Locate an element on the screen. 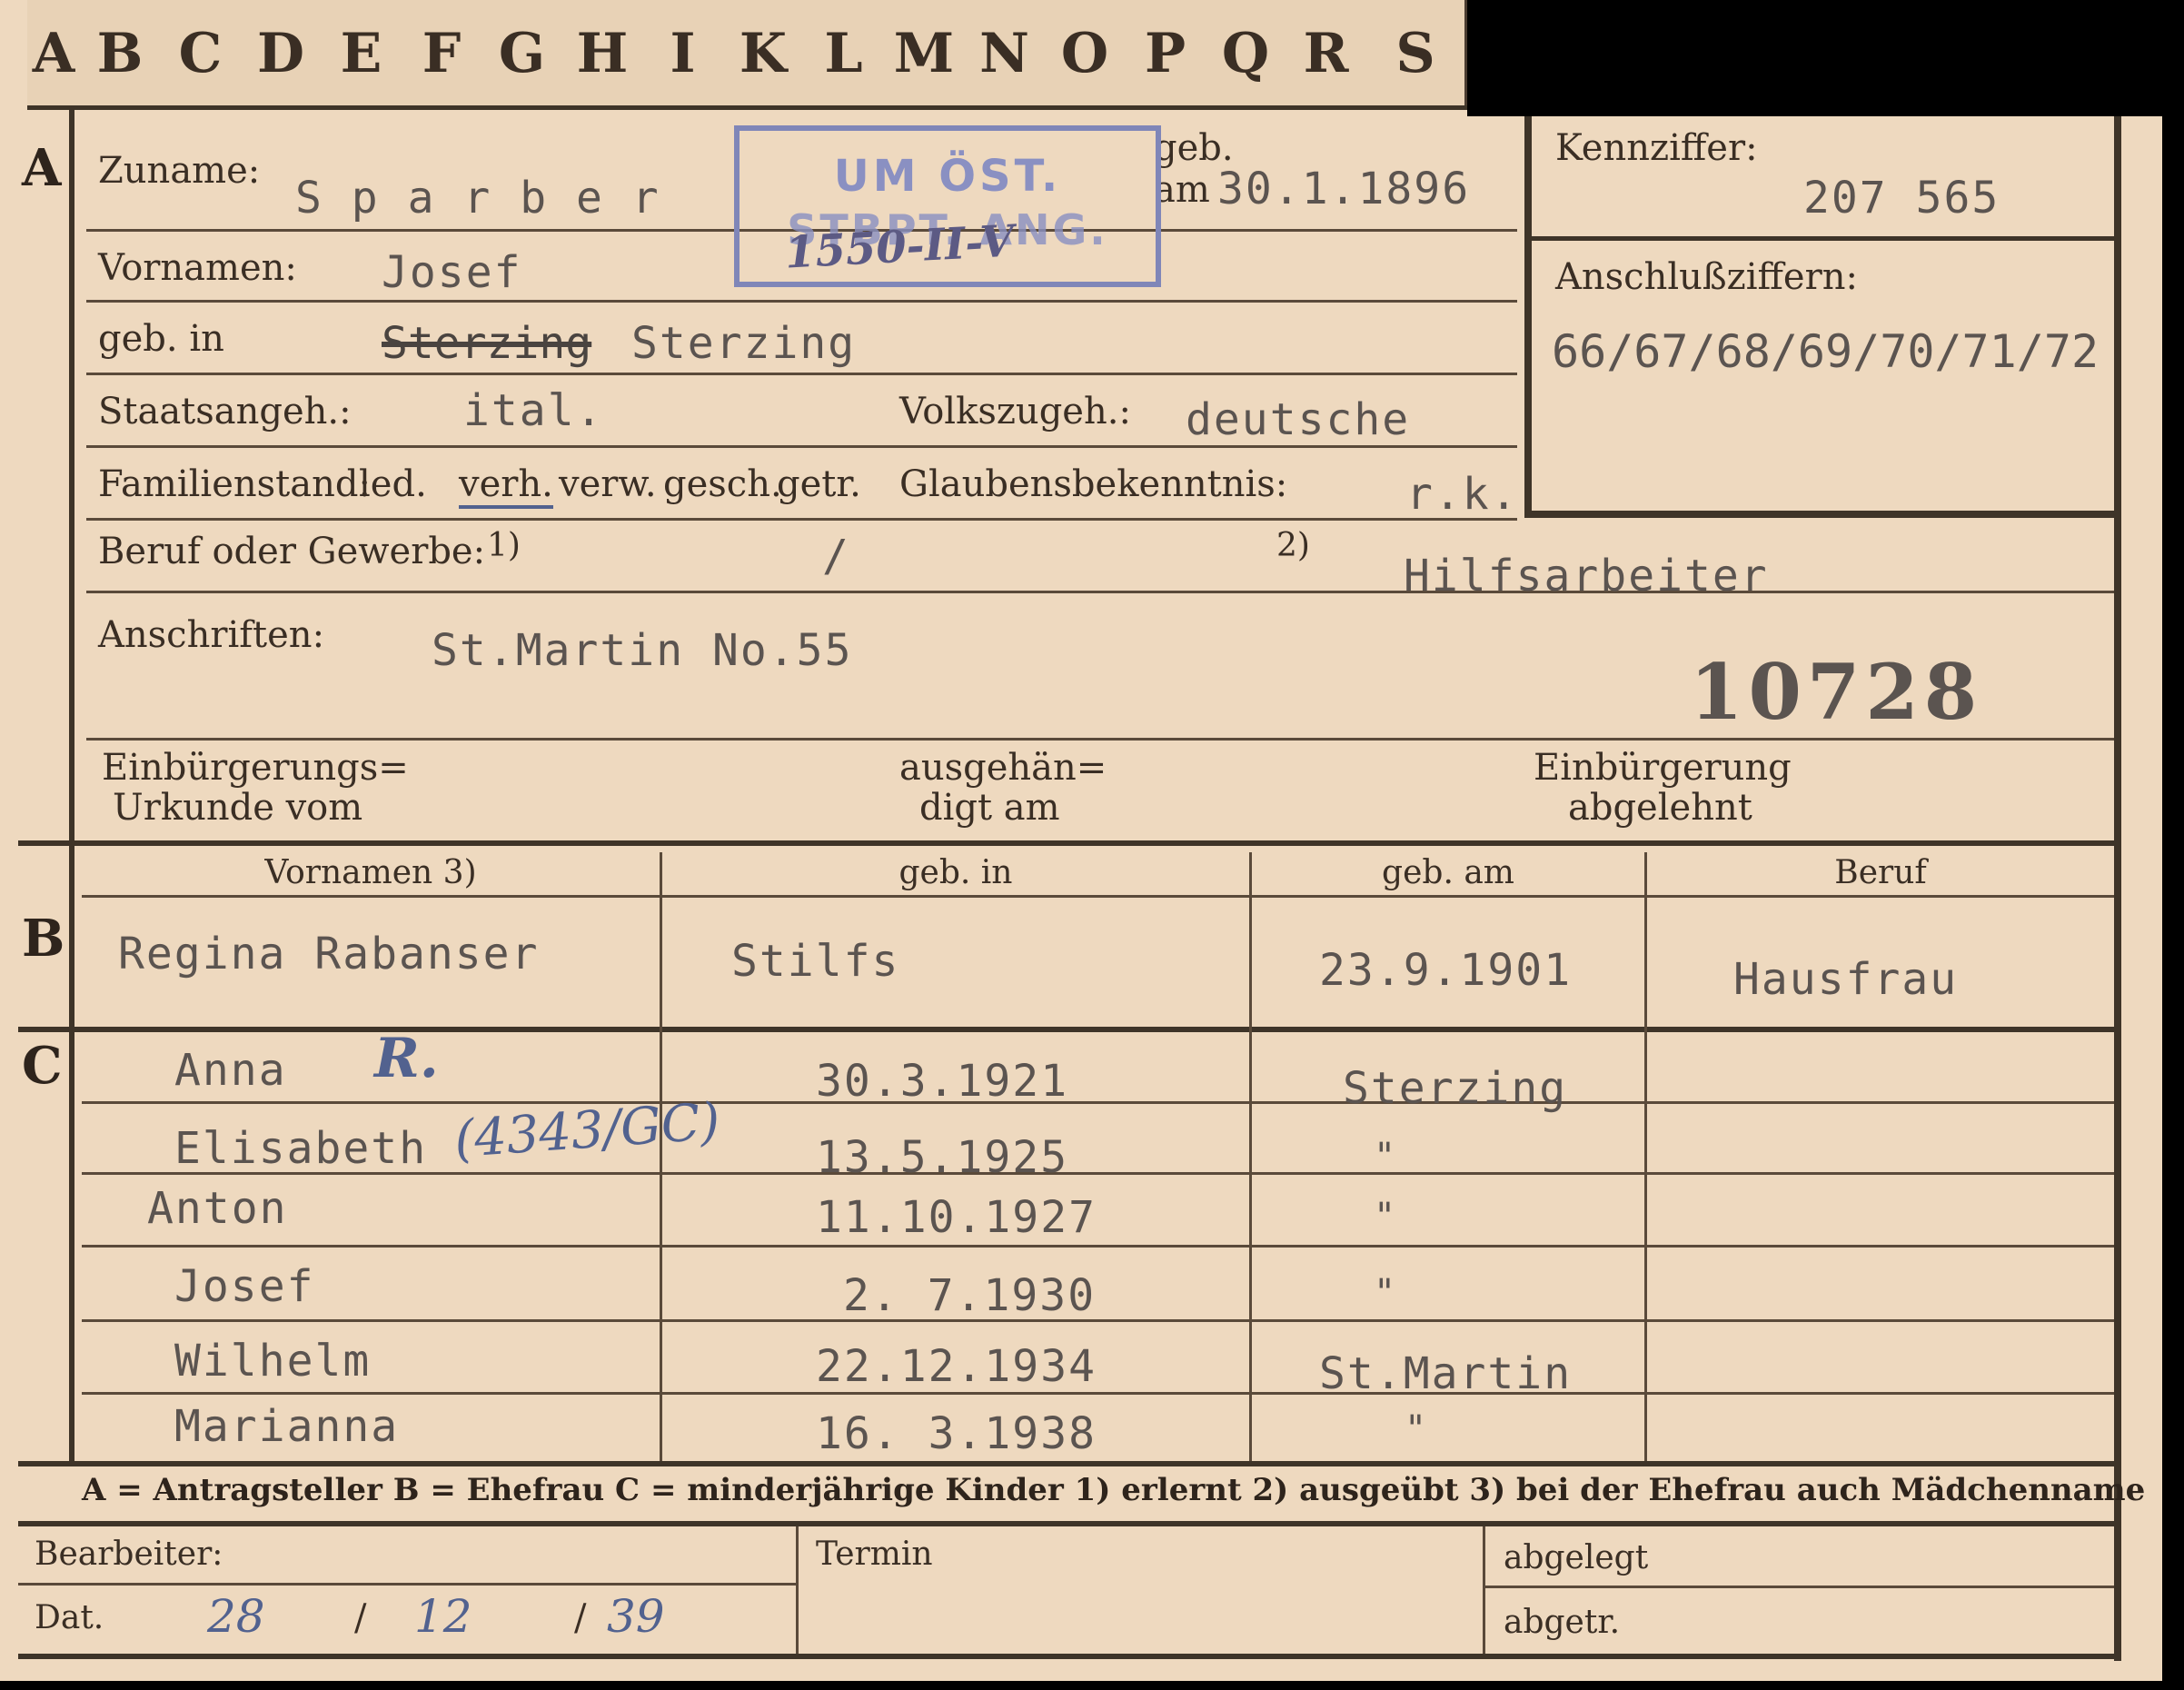 The image size is (2184, 1690). child-3-name: Anton is located at coordinates (217, 1208).